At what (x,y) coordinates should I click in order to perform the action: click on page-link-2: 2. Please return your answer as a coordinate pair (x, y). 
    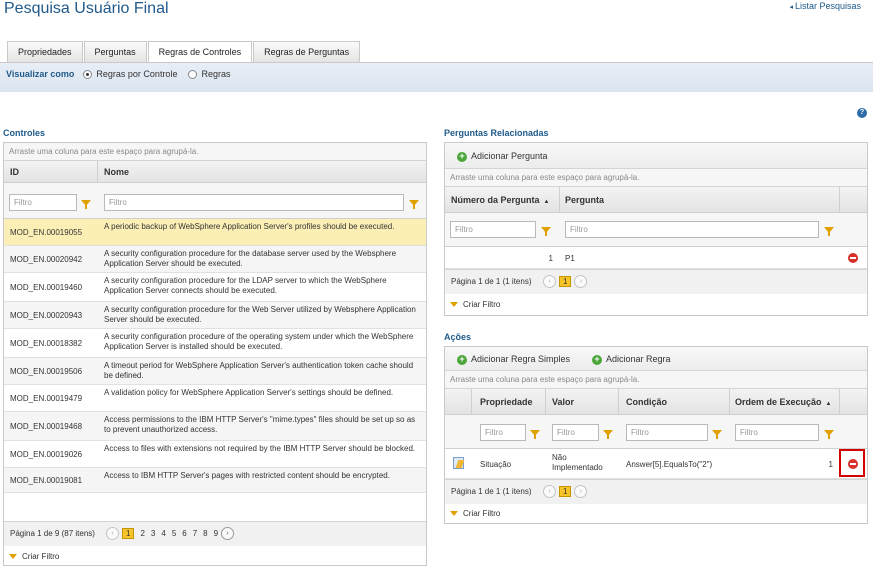
    Looking at the image, I should click on (142, 533).